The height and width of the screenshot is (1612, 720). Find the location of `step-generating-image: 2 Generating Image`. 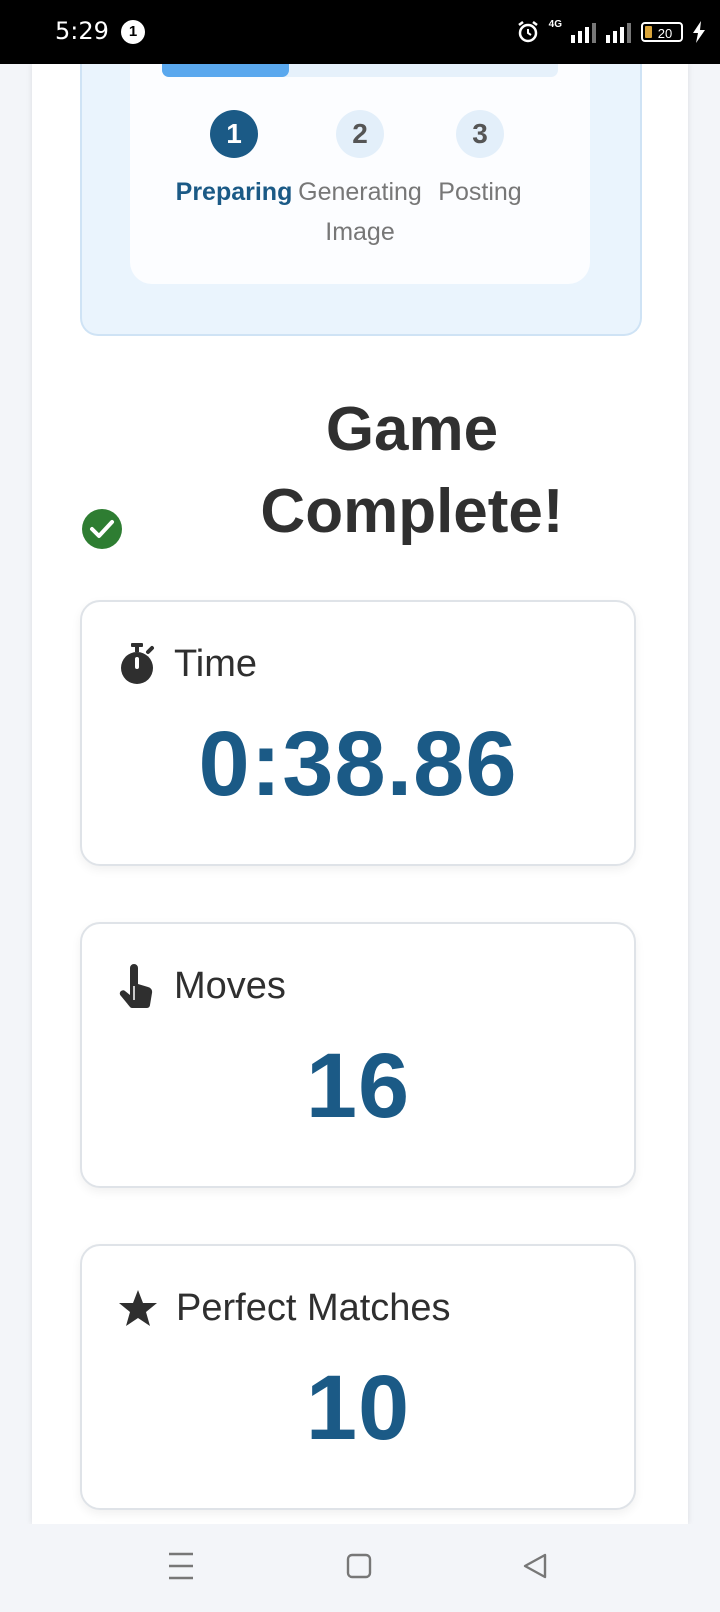

step-generating-image: 2 Generating Image is located at coordinates (360, 181).